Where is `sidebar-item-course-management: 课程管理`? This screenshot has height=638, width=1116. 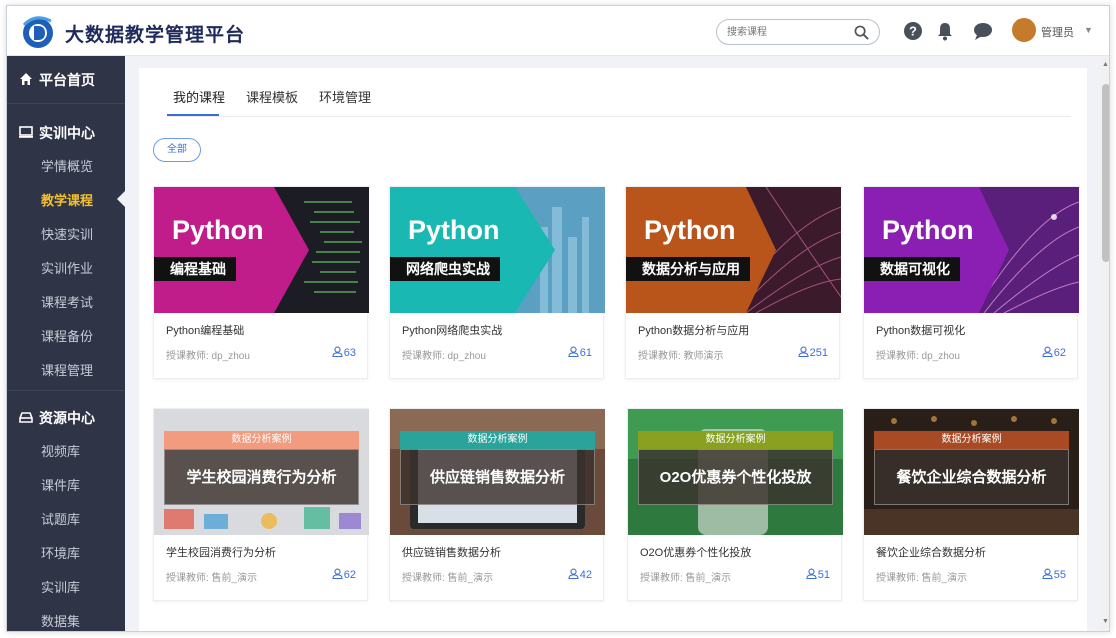
sidebar-item-course-management: 课程管理 is located at coordinates (66, 369).